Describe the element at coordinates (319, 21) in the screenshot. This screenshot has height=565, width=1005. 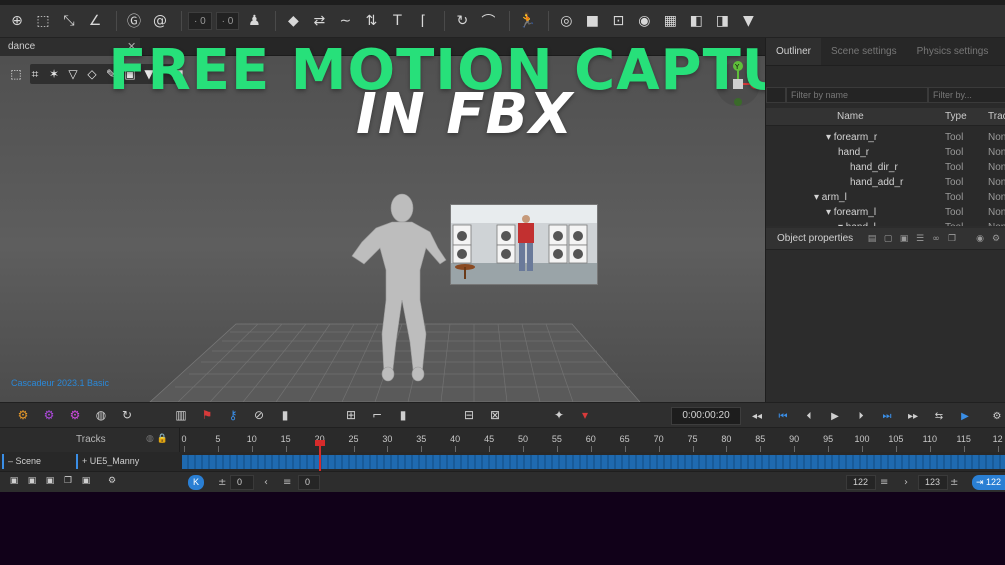
I see `swap-icon: ⇄` at that location.